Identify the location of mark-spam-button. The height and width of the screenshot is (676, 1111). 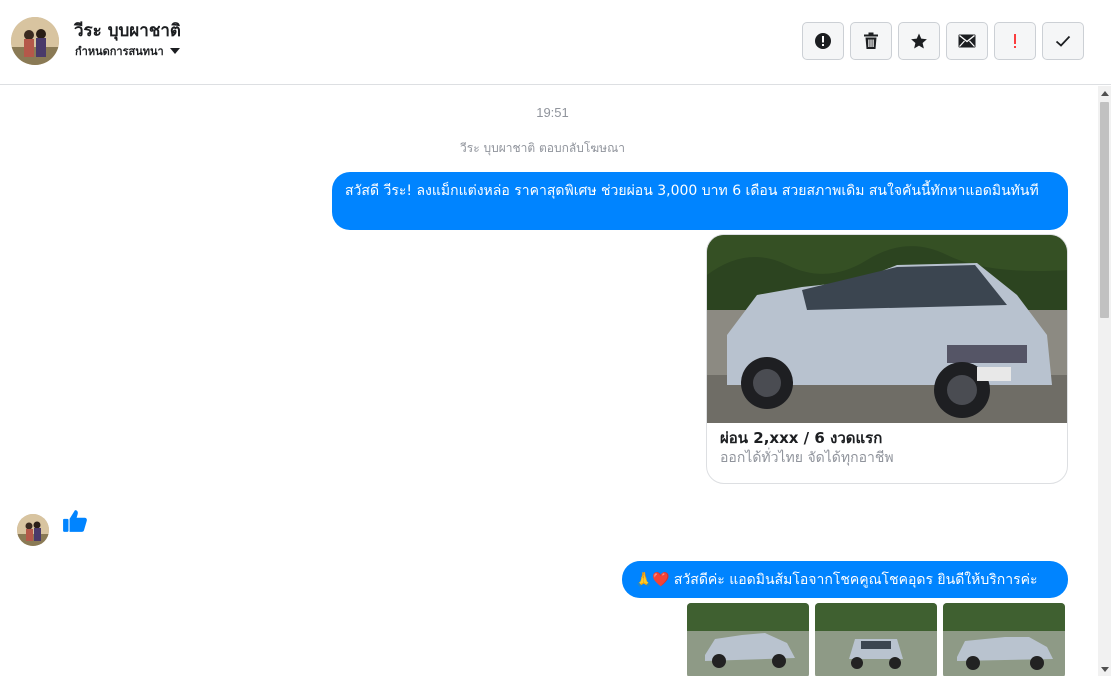
(823, 41).